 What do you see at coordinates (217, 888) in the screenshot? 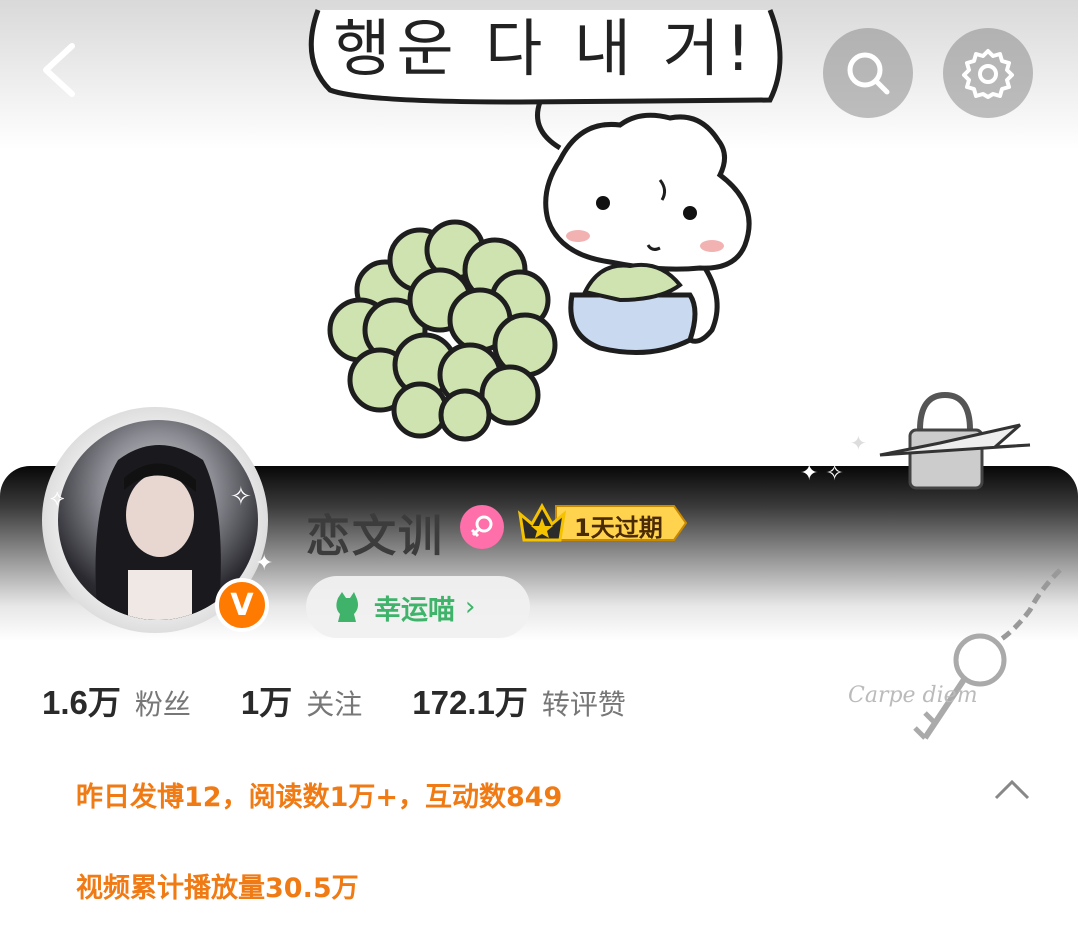
I see `video-plays-summary: 视频累计播放量30.5万` at bounding box center [217, 888].